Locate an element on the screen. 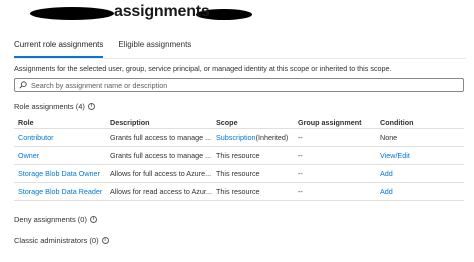 The image size is (474, 262). classic-administrators-label: Classic administrators (0) is located at coordinates (56, 240).